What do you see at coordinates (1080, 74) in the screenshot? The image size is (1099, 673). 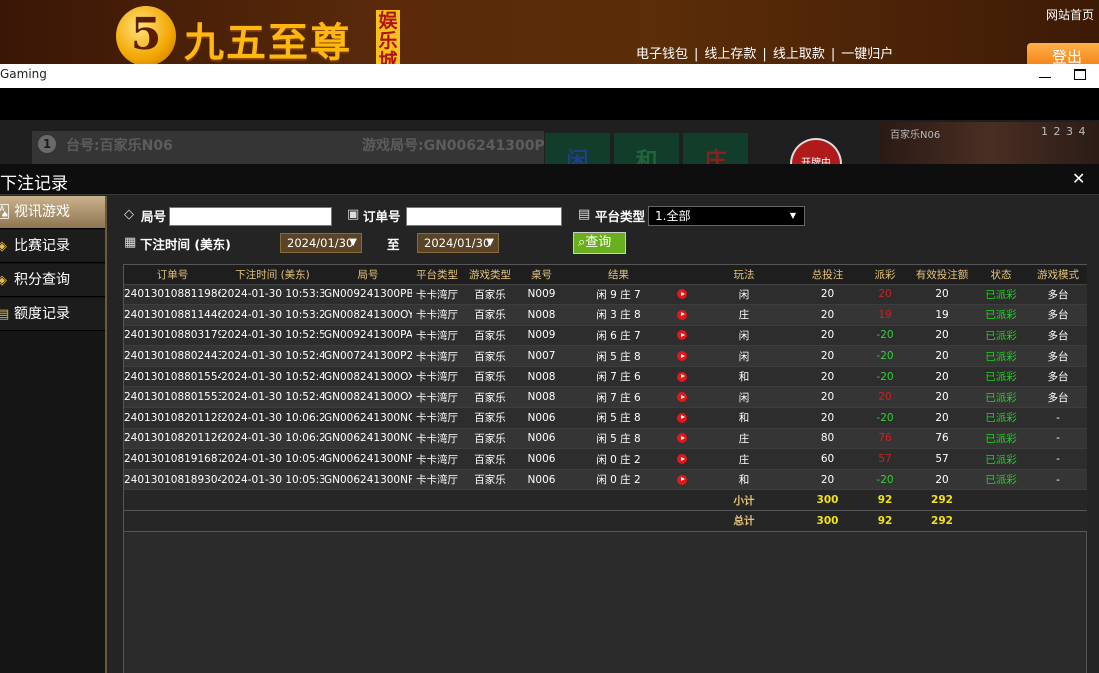 I see `maximize-icon` at bounding box center [1080, 74].